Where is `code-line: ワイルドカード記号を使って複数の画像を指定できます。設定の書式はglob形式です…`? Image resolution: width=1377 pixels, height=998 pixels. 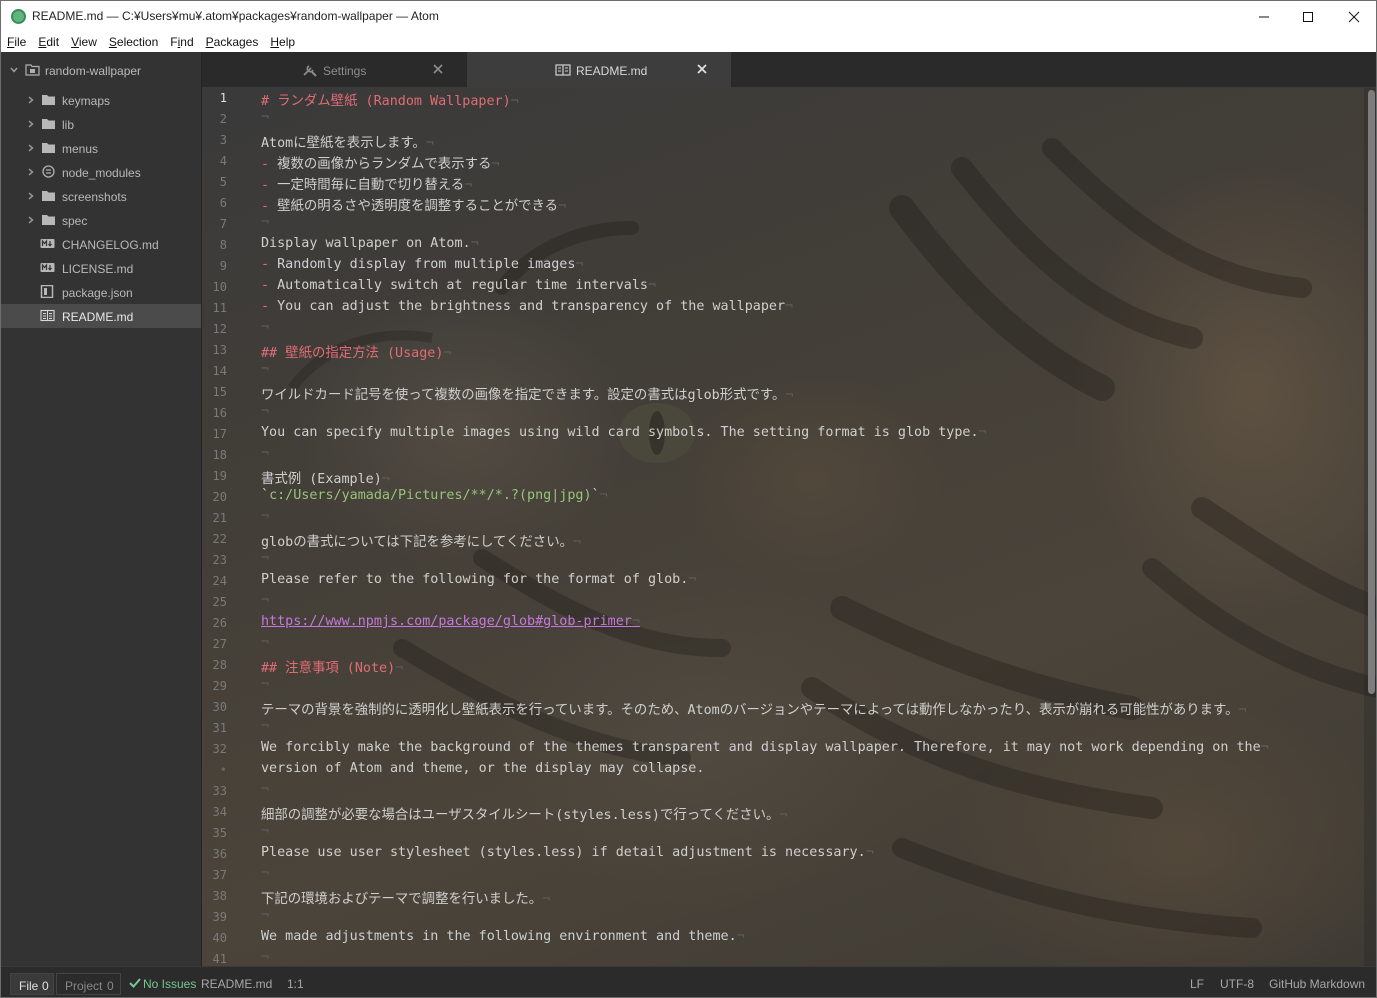
code-line: ワイルドカード記号を使って複数の画像を指定できます。設定の書式はglob形式です… is located at coordinates (527, 395).